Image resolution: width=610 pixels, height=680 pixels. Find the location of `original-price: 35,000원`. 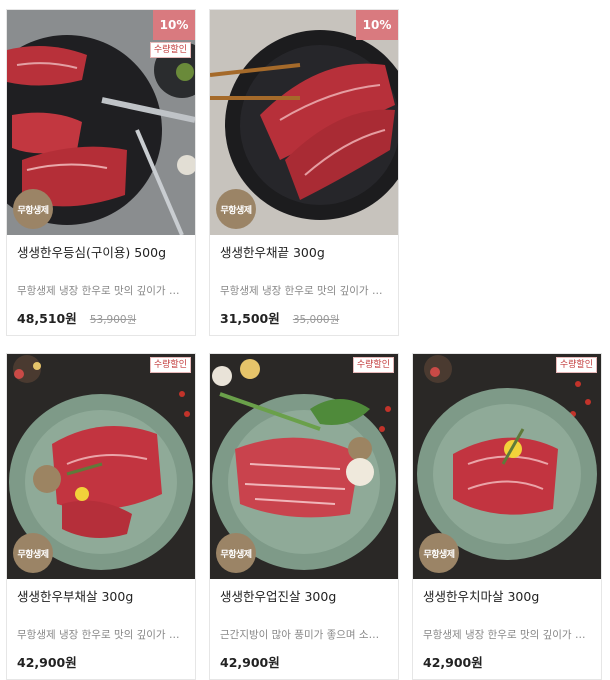

original-price: 35,000원 is located at coordinates (316, 320).